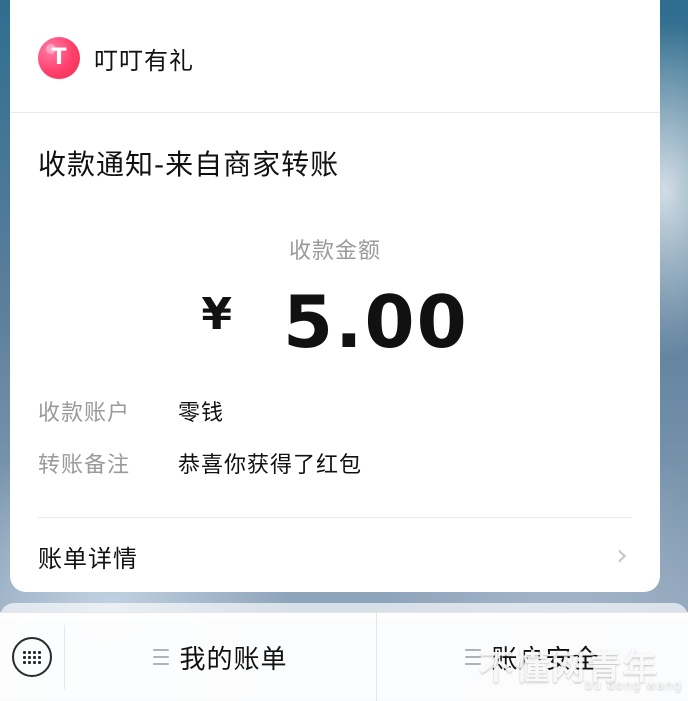 This screenshot has height=701, width=688. I want to click on bill-details-row: 账单详情 ›, so click(335, 556).